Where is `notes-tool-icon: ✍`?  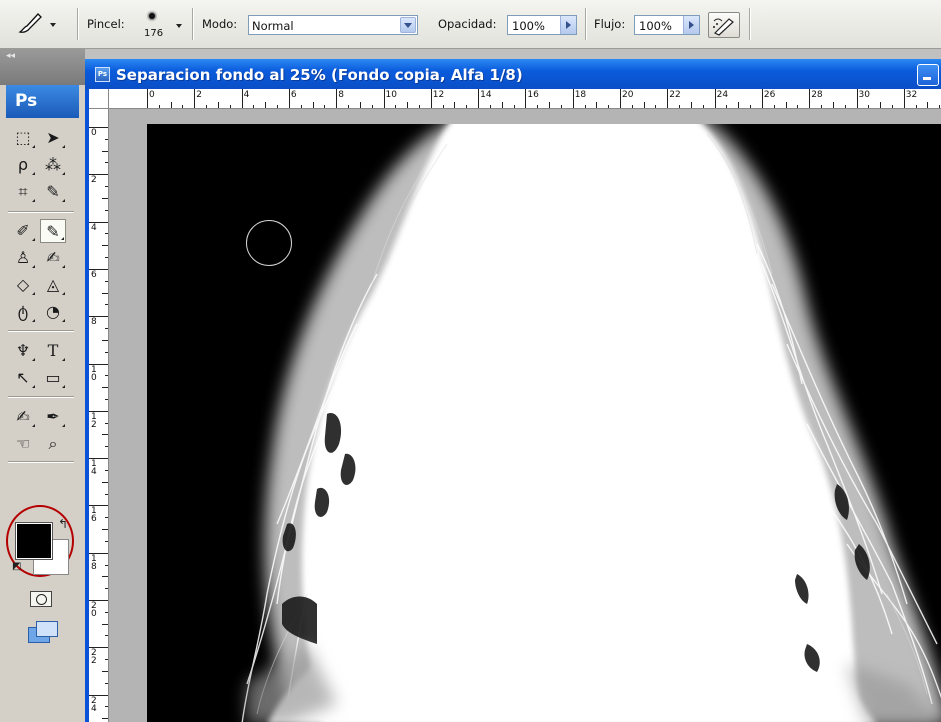 notes-tool-icon: ✍ is located at coordinates (23, 417).